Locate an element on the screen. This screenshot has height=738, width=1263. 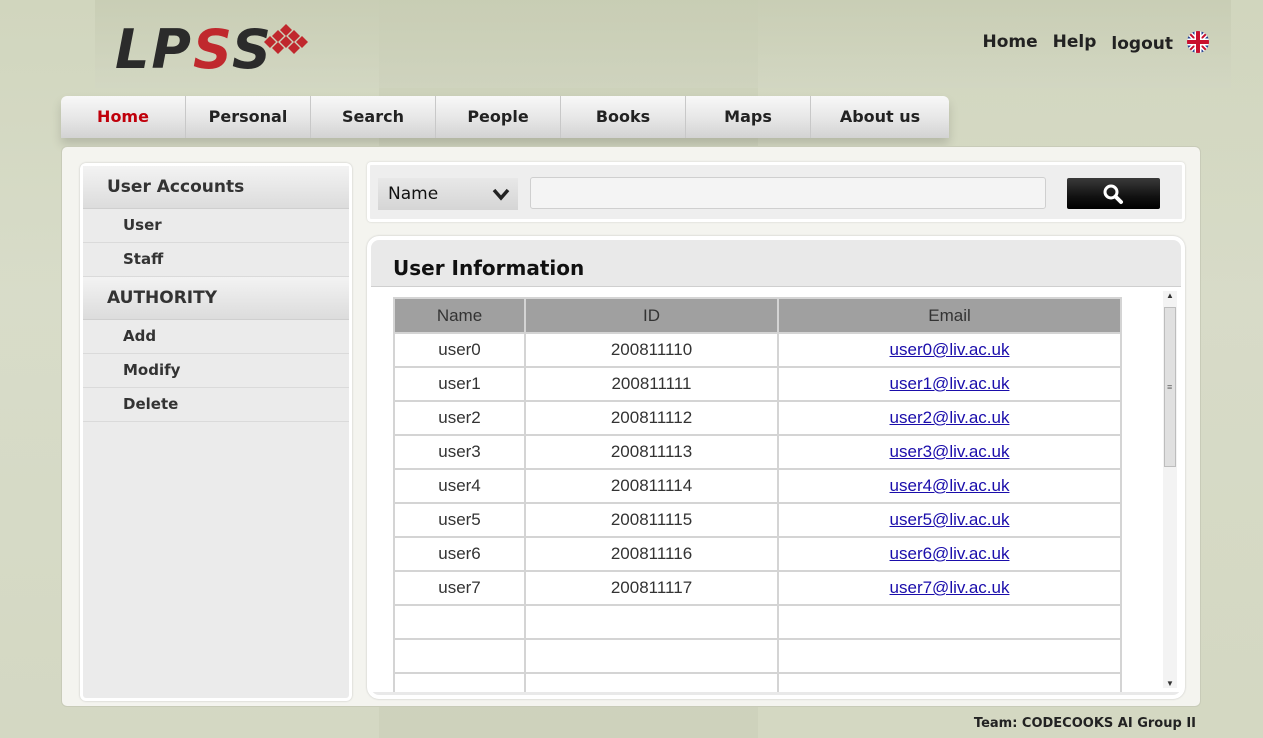
cell-email: user0@liv.ac.uk is located at coordinates (949, 350).